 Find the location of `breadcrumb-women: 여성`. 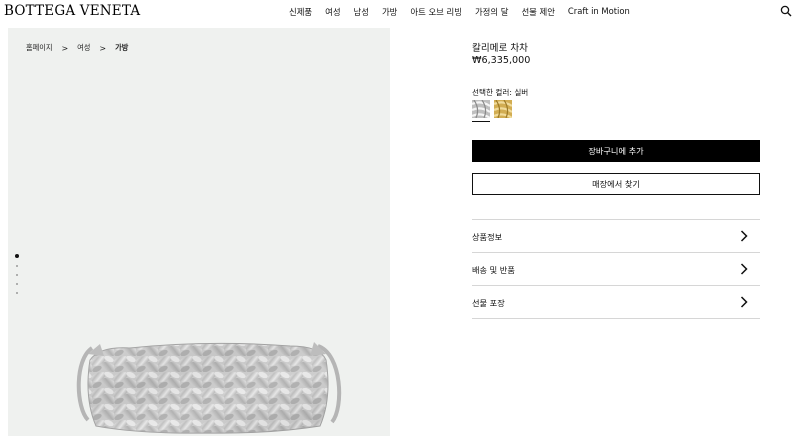

breadcrumb-women: 여성 is located at coordinates (83, 48).